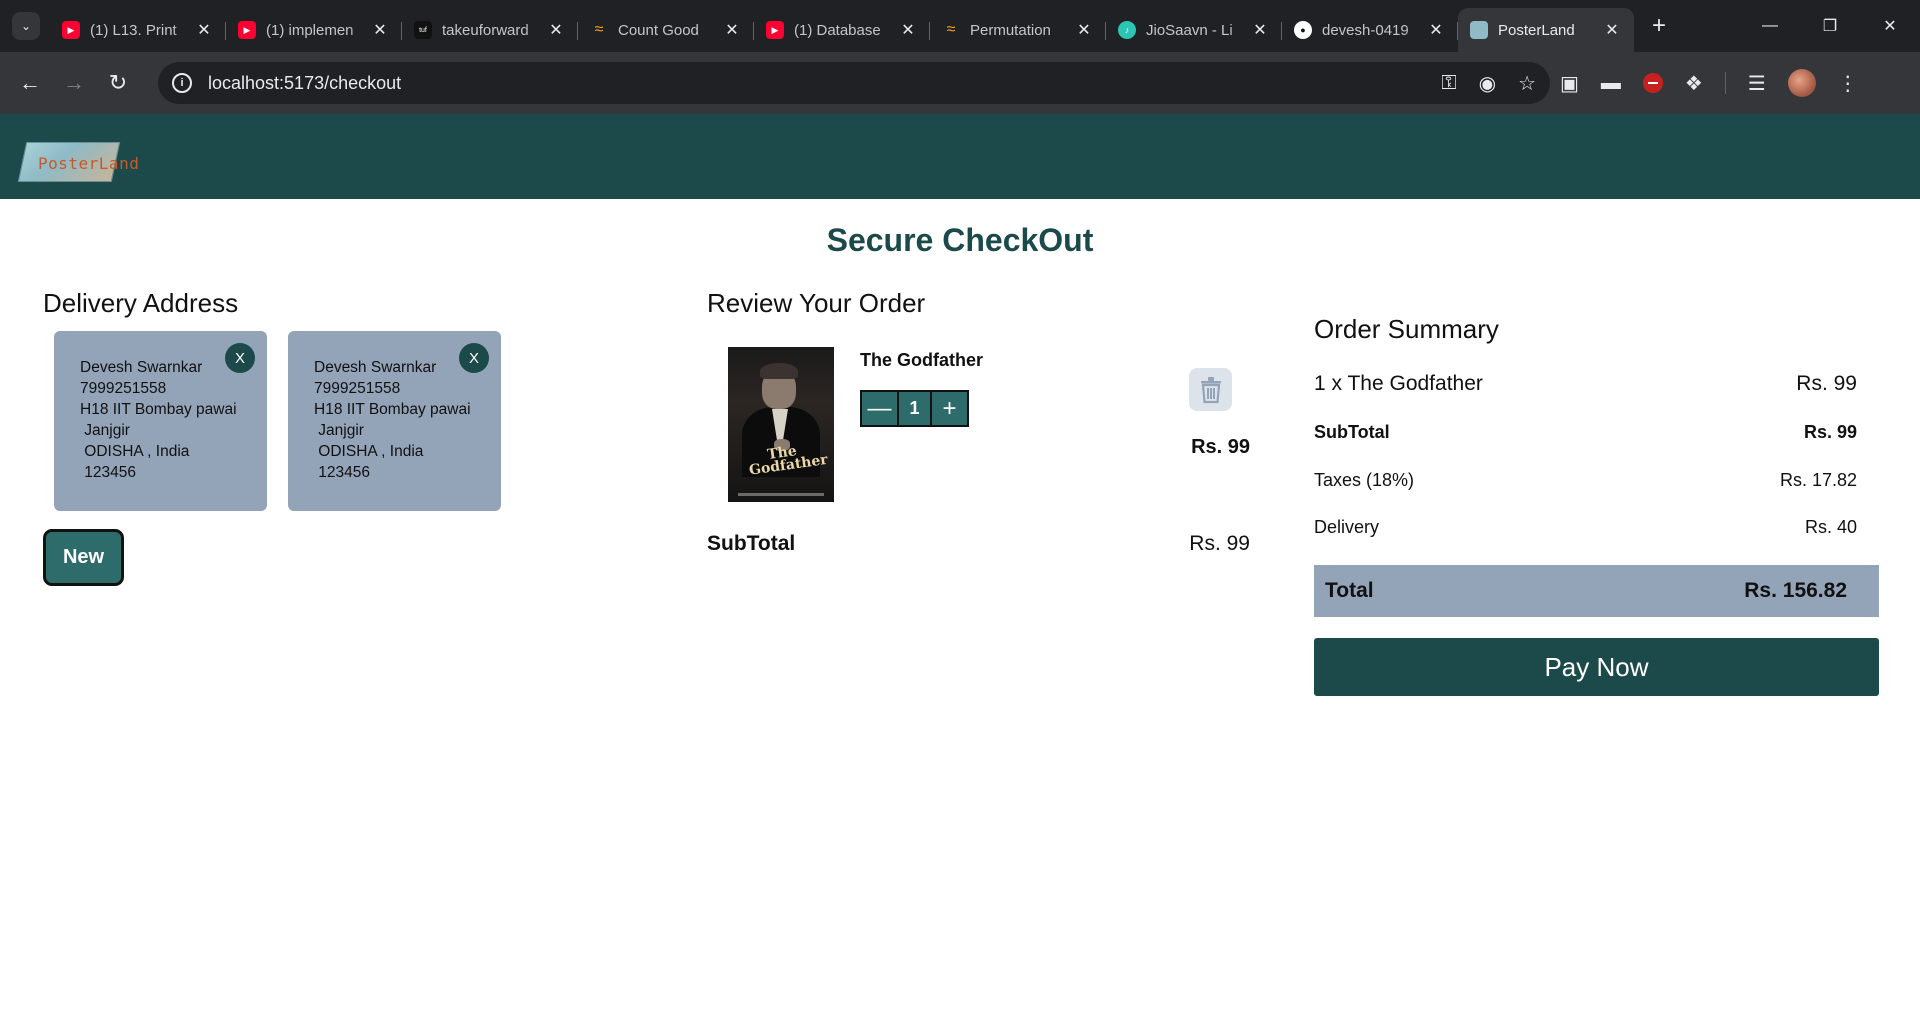 The width and height of the screenshot is (1920, 1032). I want to click on trash-icon, so click(1210, 389).